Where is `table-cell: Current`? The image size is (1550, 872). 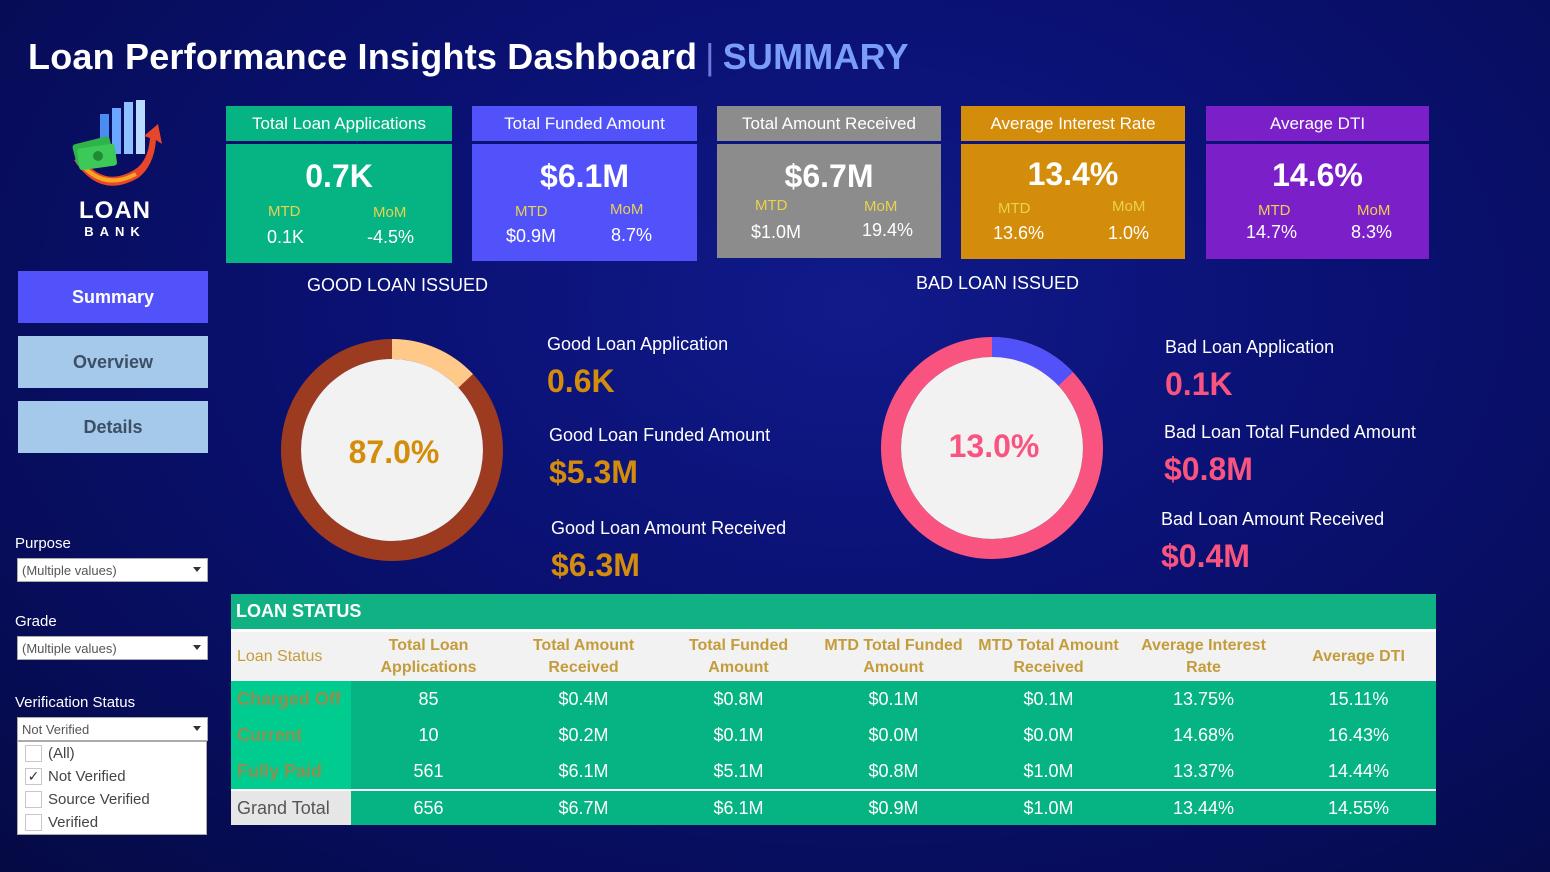
table-cell: Current is located at coordinates (291, 735).